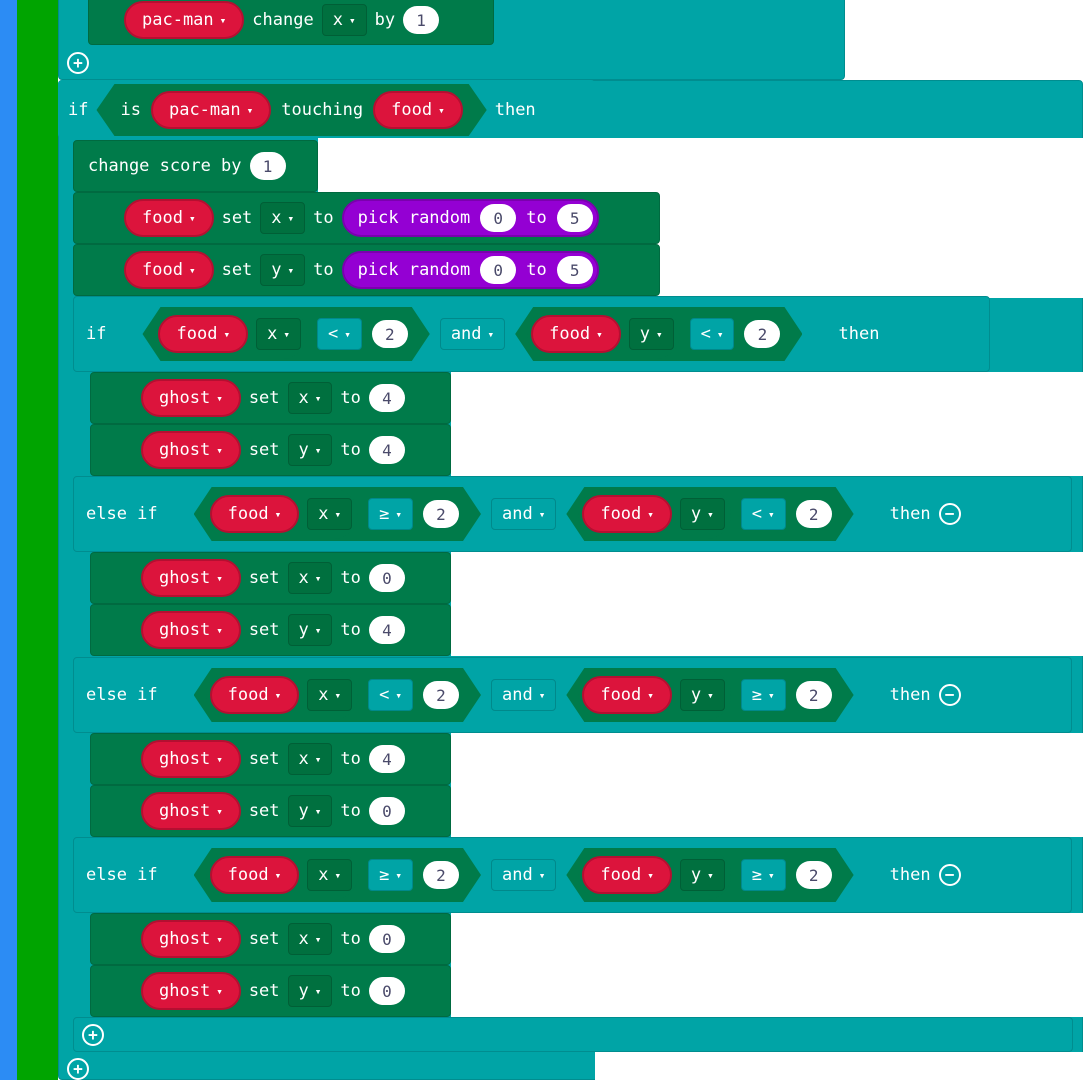  What do you see at coordinates (418, 110) in the screenshot?
I see `target-dropdown: food ▾` at bounding box center [418, 110].